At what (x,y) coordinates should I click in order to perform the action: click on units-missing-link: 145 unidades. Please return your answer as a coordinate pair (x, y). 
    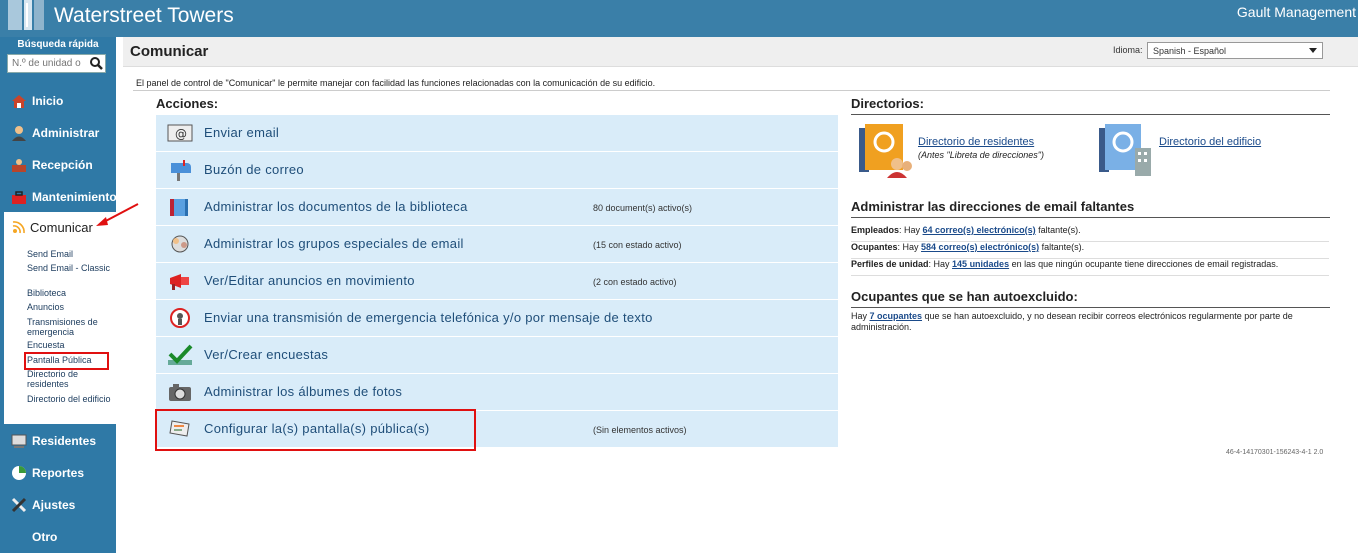
    Looking at the image, I should click on (980, 264).